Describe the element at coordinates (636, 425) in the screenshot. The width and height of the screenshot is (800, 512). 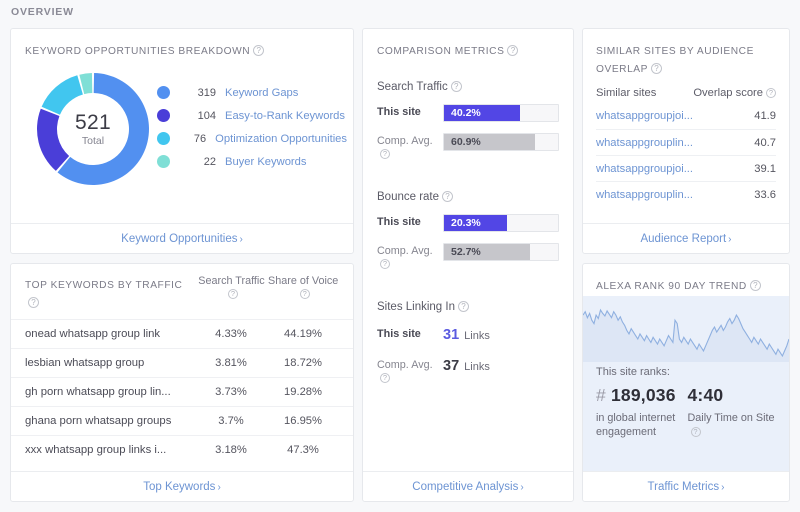
I see `alexa-rank-global-caption: in global internet engagement` at that location.